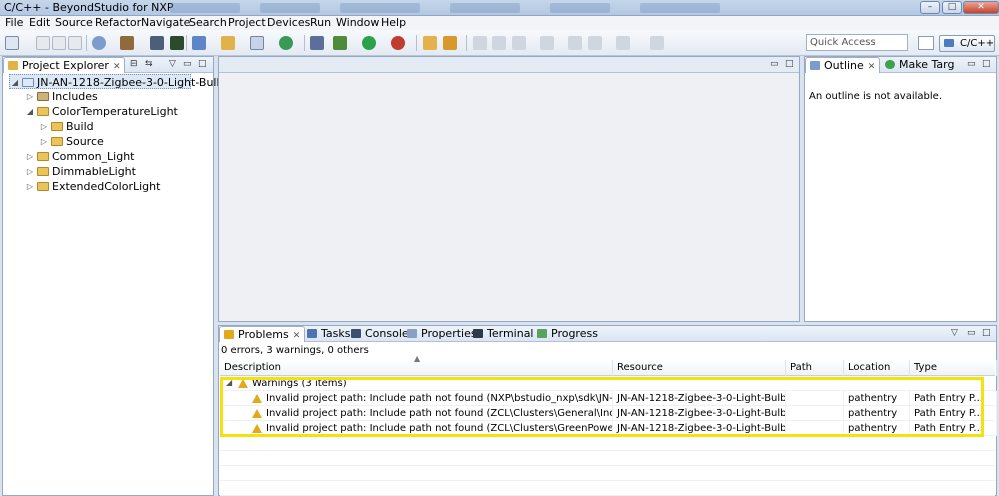 The width and height of the screenshot is (999, 496). What do you see at coordinates (657, 43) in the screenshot?
I see `pin-editor-icon` at bounding box center [657, 43].